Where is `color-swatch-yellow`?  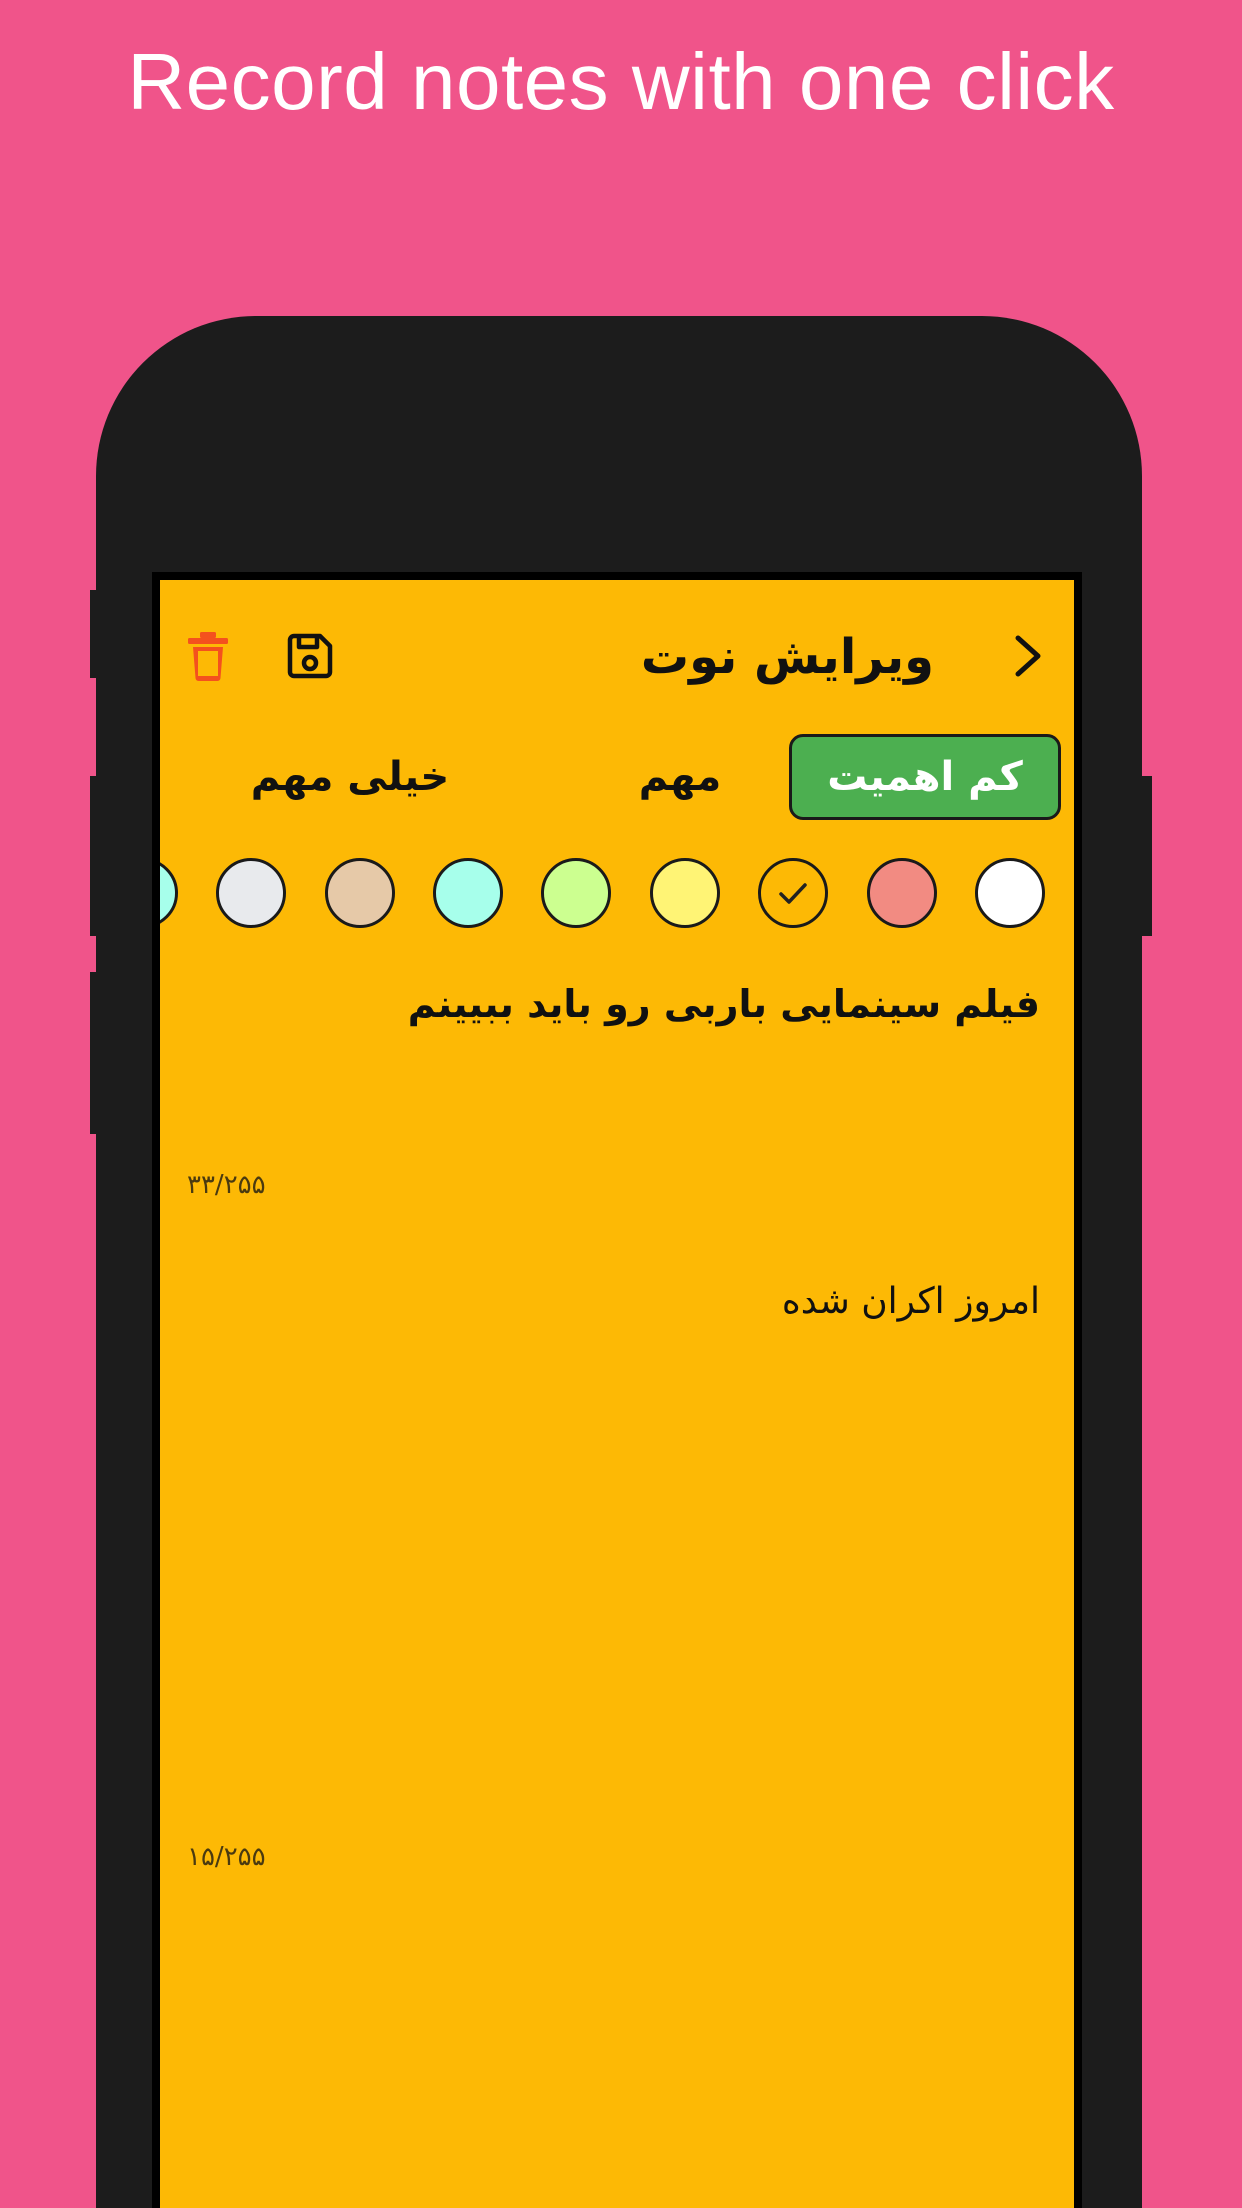 color-swatch-yellow is located at coordinates (685, 893).